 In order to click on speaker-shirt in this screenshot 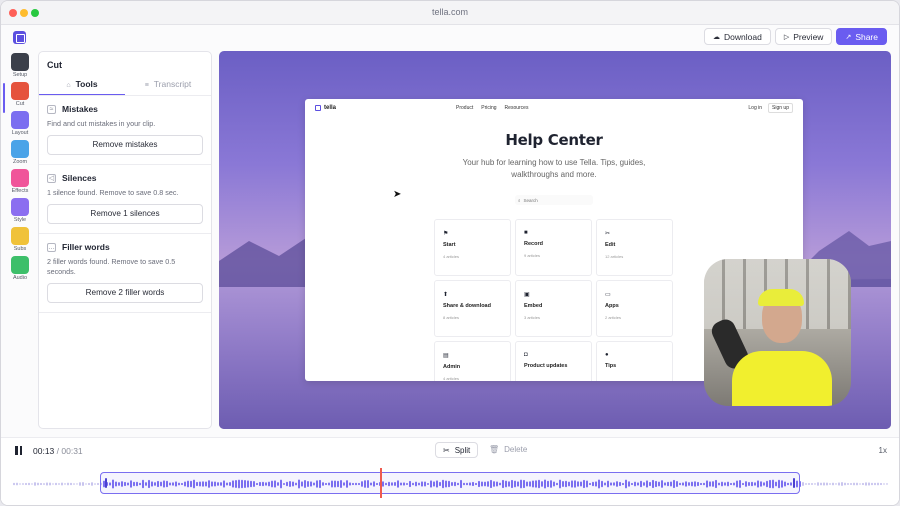, I will do `click(782, 378)`.